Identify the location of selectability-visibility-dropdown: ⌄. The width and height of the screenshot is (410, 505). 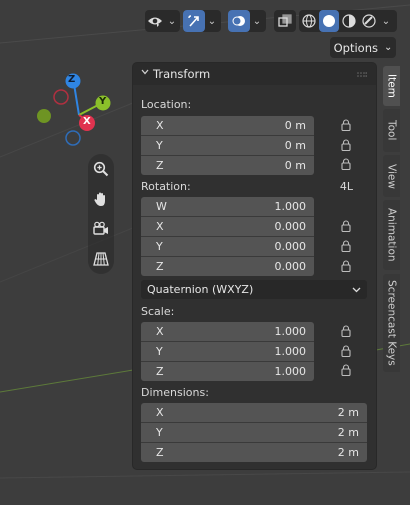
(162, 21).